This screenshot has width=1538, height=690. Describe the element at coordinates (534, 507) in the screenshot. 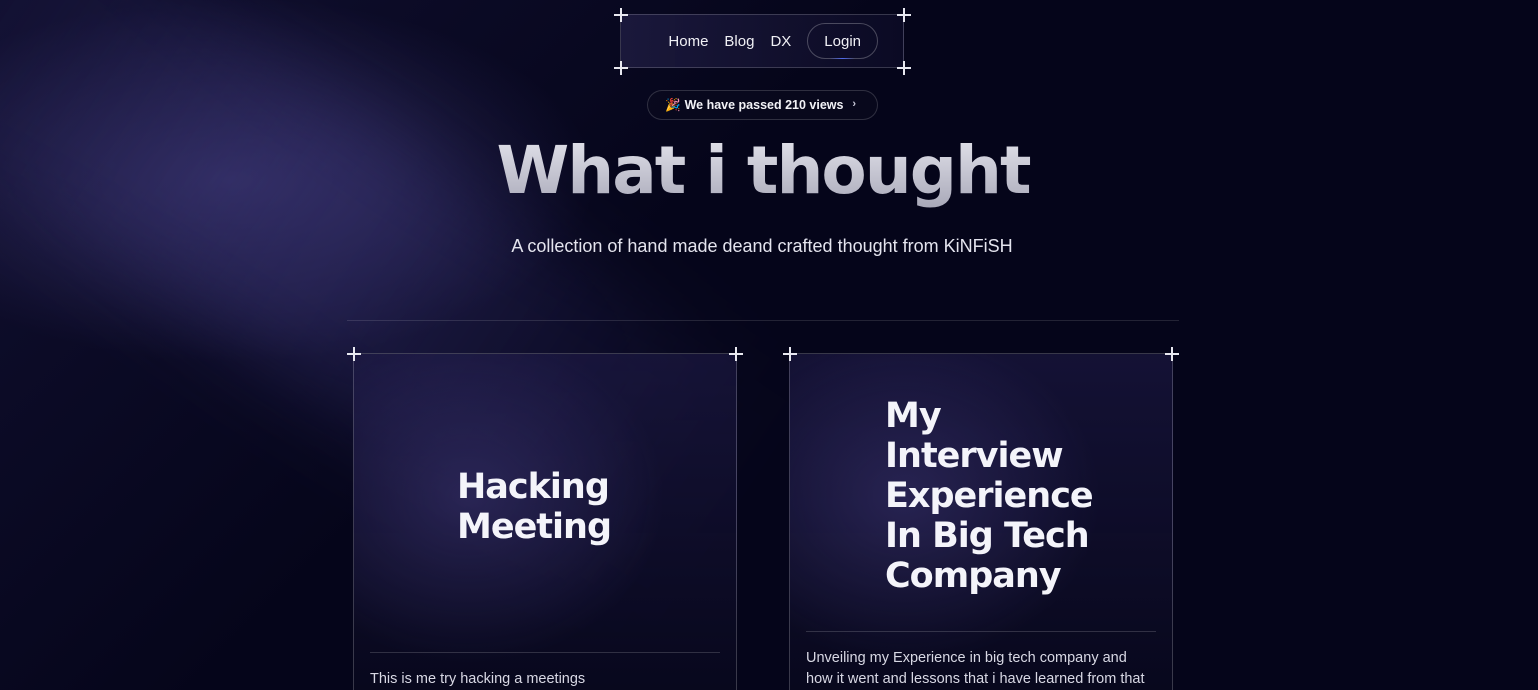

I see `post-title: Hacking Meeting` at that location.